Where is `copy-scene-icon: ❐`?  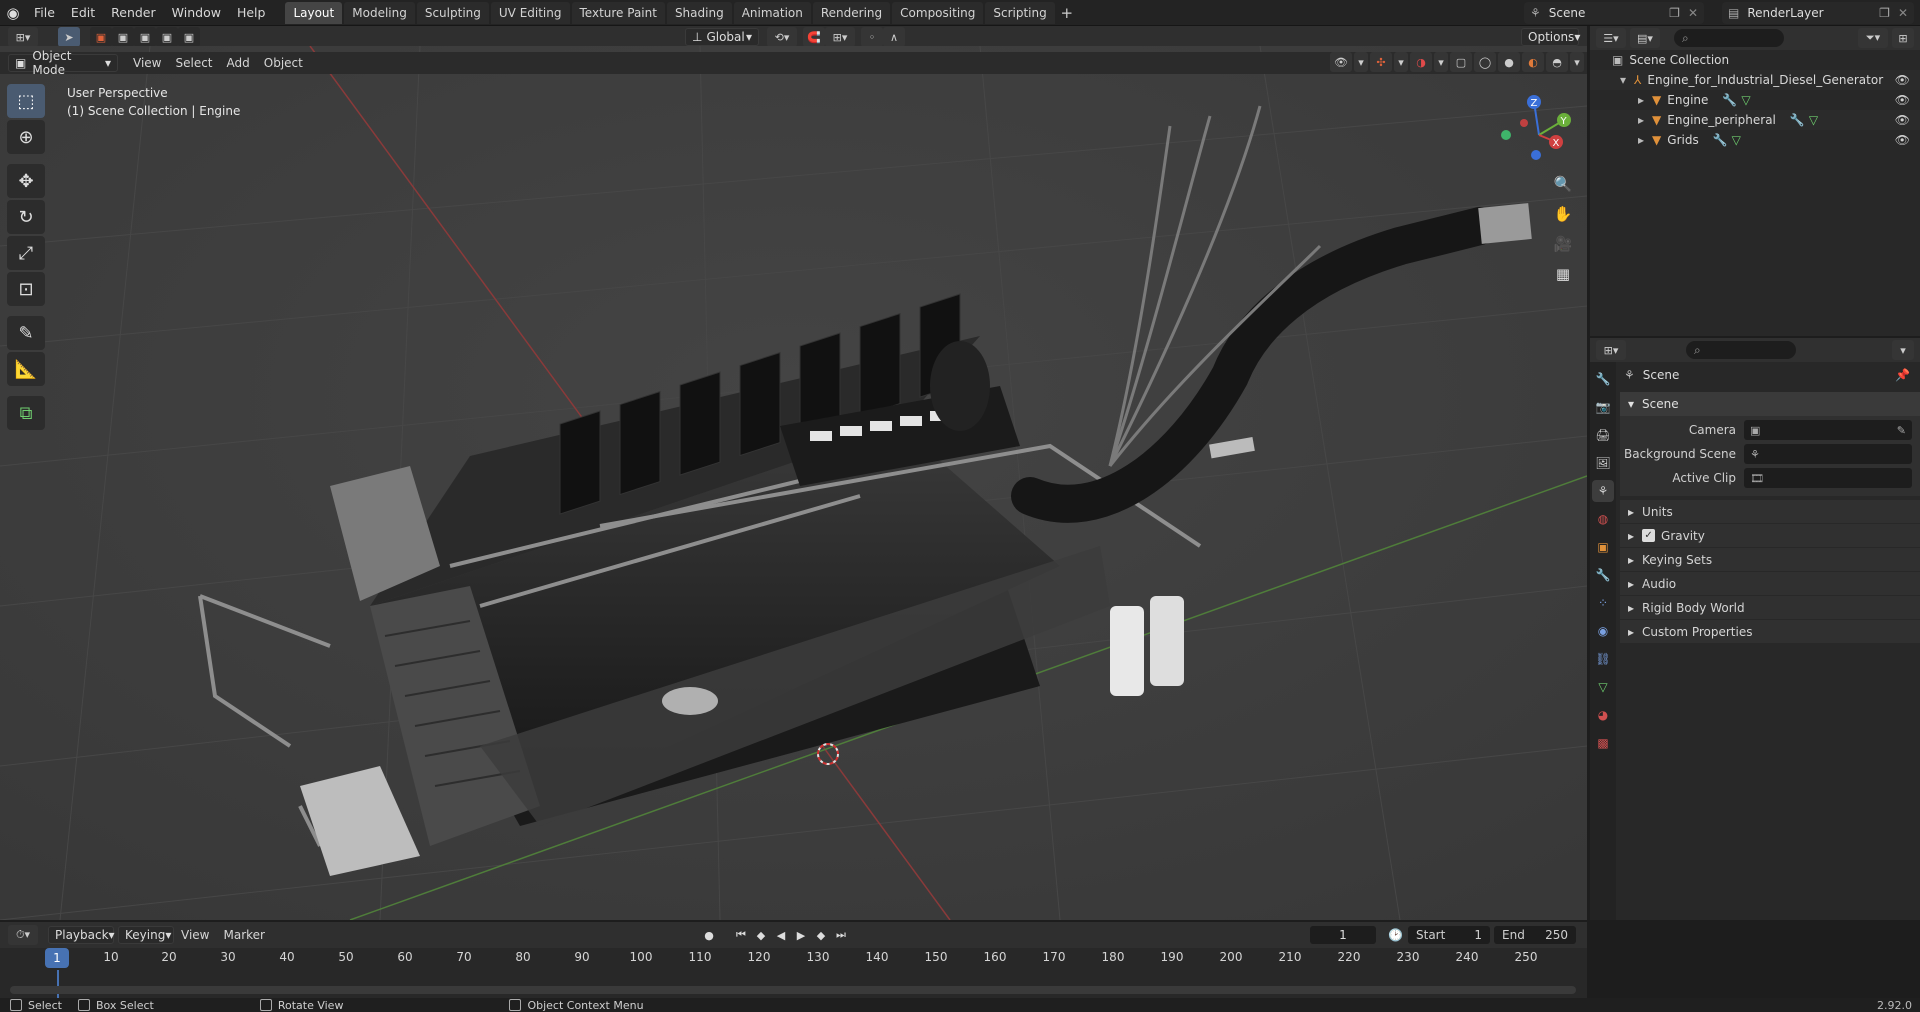
copy-scene-icon: ❐ is located at coordinates (1674, 13).